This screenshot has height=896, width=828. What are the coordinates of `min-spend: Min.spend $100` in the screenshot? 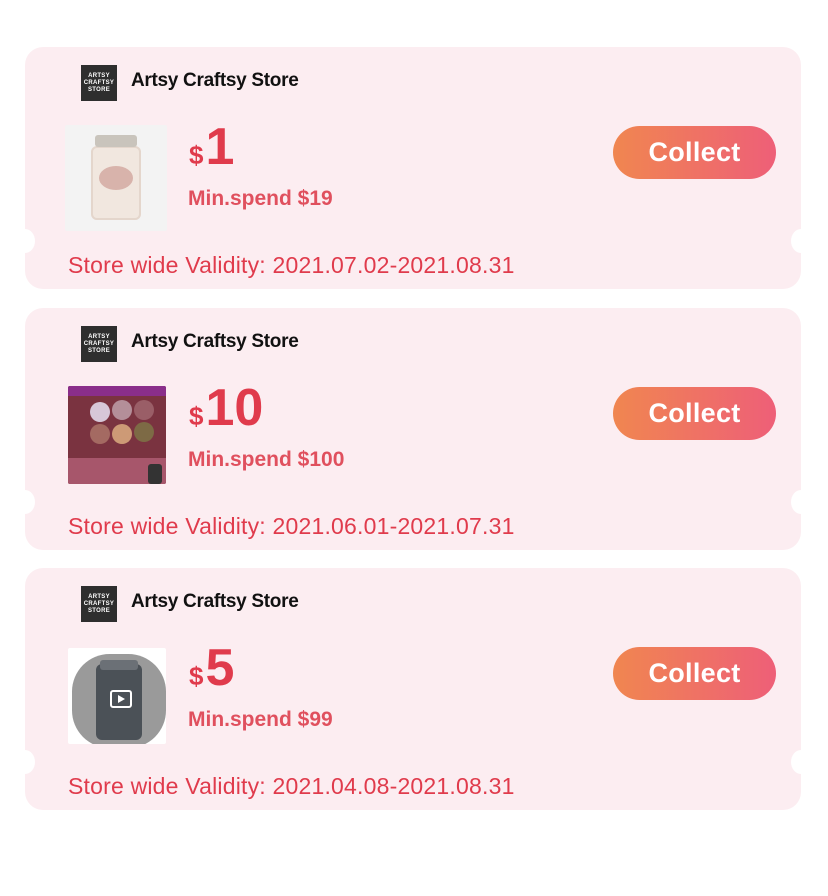 It's located at (266, 459).